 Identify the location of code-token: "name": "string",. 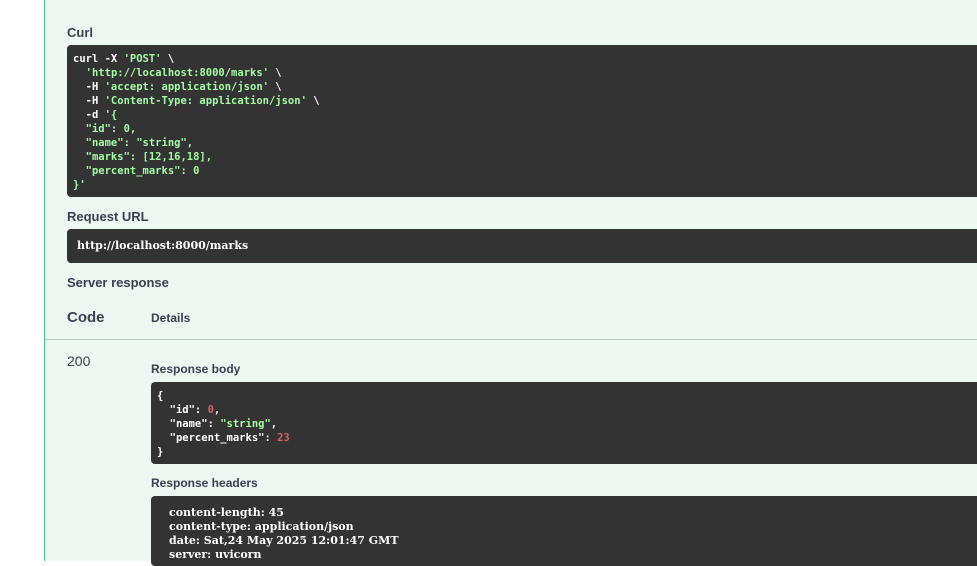
(133, 143).